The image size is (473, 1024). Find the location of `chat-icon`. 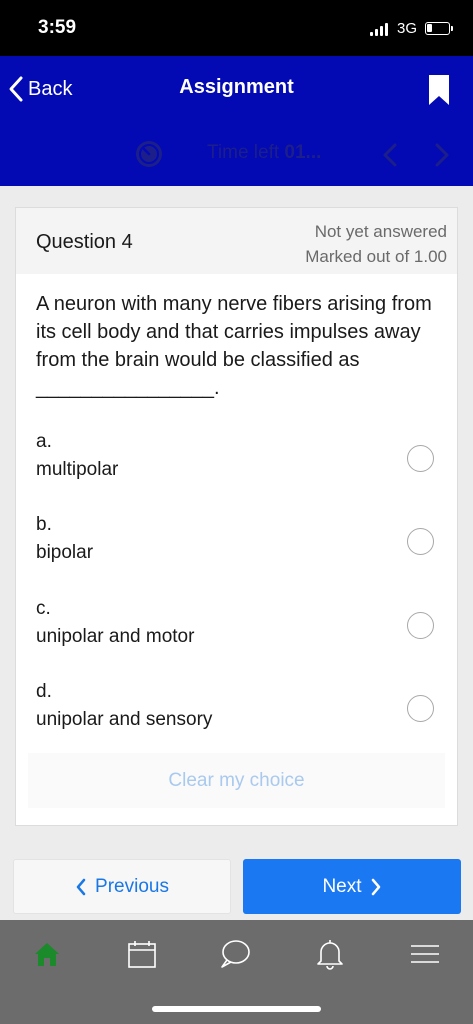

chat-icon is located at coordinates (235, 954).